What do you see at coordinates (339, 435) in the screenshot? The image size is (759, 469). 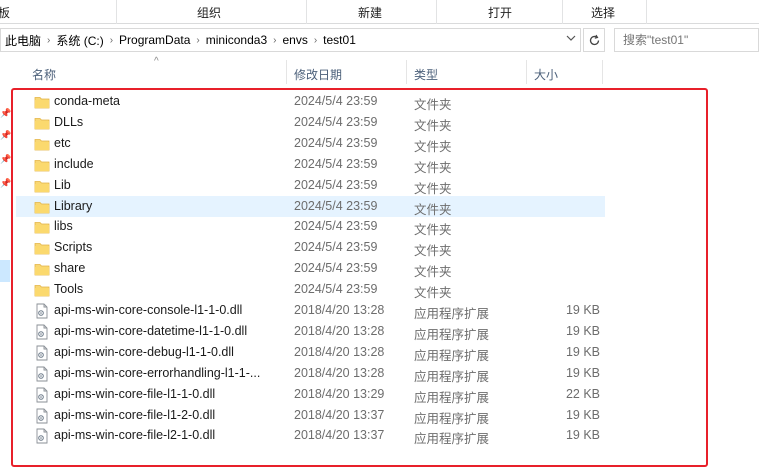 I see `file-modified-date: 2018/4/20 13:37` at bounding box center [339, 435].